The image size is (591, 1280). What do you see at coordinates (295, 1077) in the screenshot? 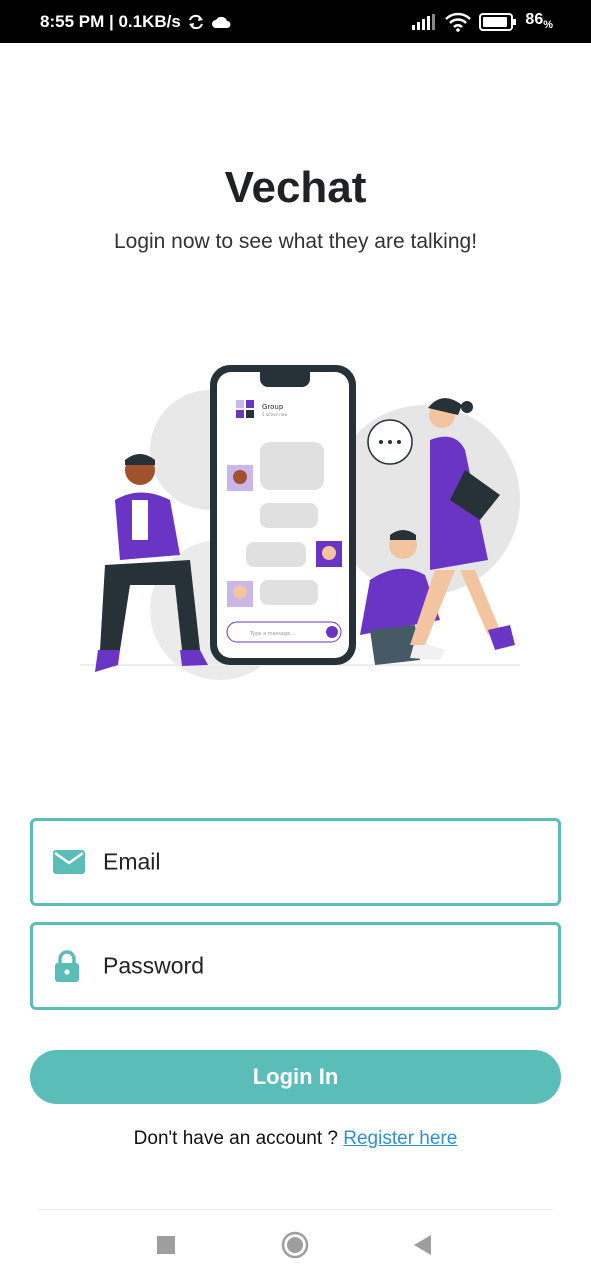
I see `login-button: Login In` at bounding box center [295, 1077].